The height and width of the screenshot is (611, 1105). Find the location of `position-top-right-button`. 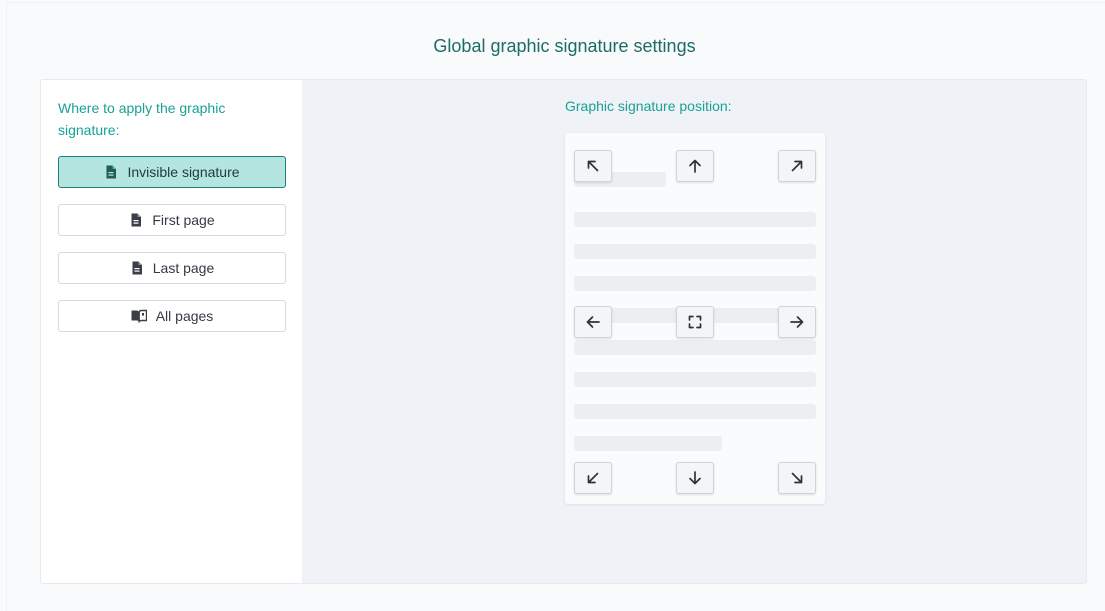

position-top-right-button is located at coordinates (797, 166).